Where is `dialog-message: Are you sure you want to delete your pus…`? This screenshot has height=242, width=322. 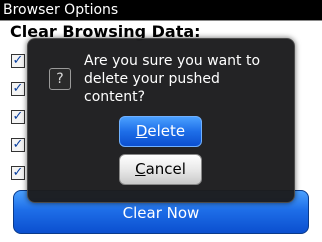
dialog-message: Are you sure you want to delete your pus… is located at coordinates (187, 79).